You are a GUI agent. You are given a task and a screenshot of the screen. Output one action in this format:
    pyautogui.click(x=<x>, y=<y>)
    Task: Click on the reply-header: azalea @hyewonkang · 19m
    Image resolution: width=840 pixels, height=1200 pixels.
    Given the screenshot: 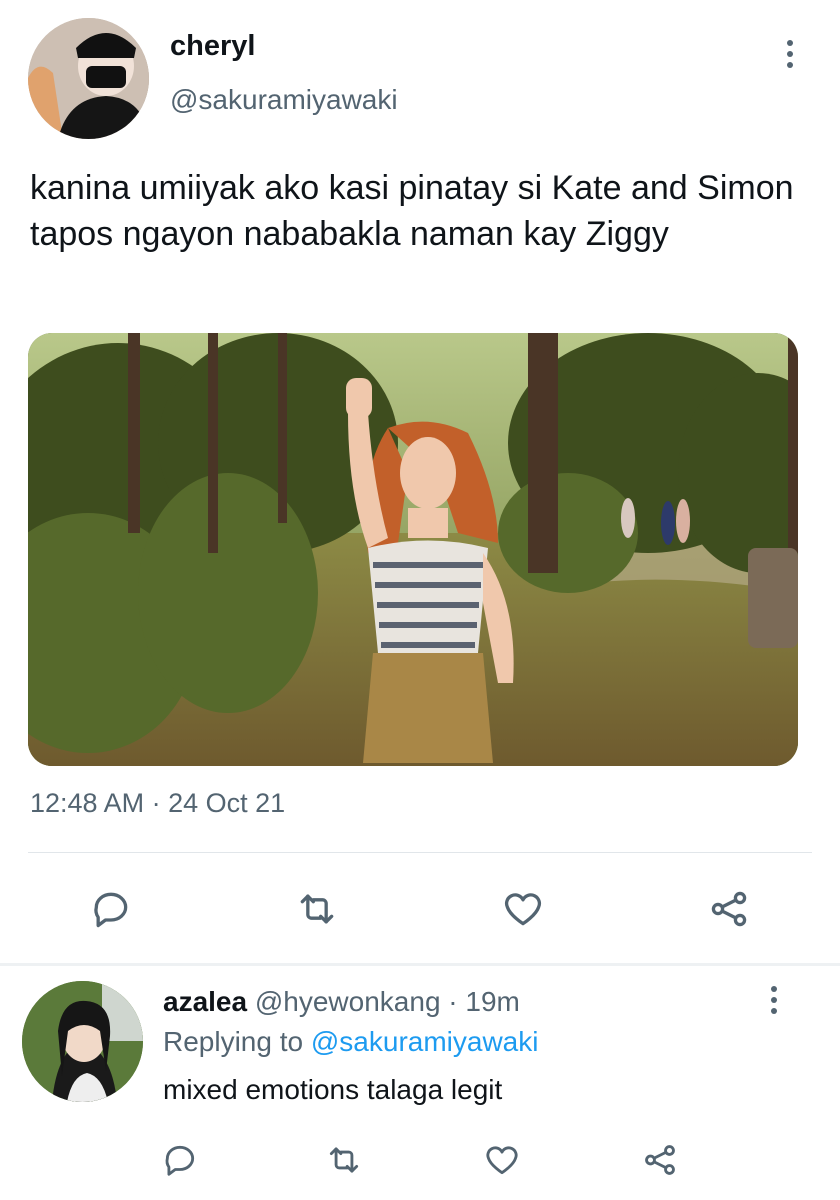 What is the action you would take?
    pyautogui.click(x=341, y=1002)
    